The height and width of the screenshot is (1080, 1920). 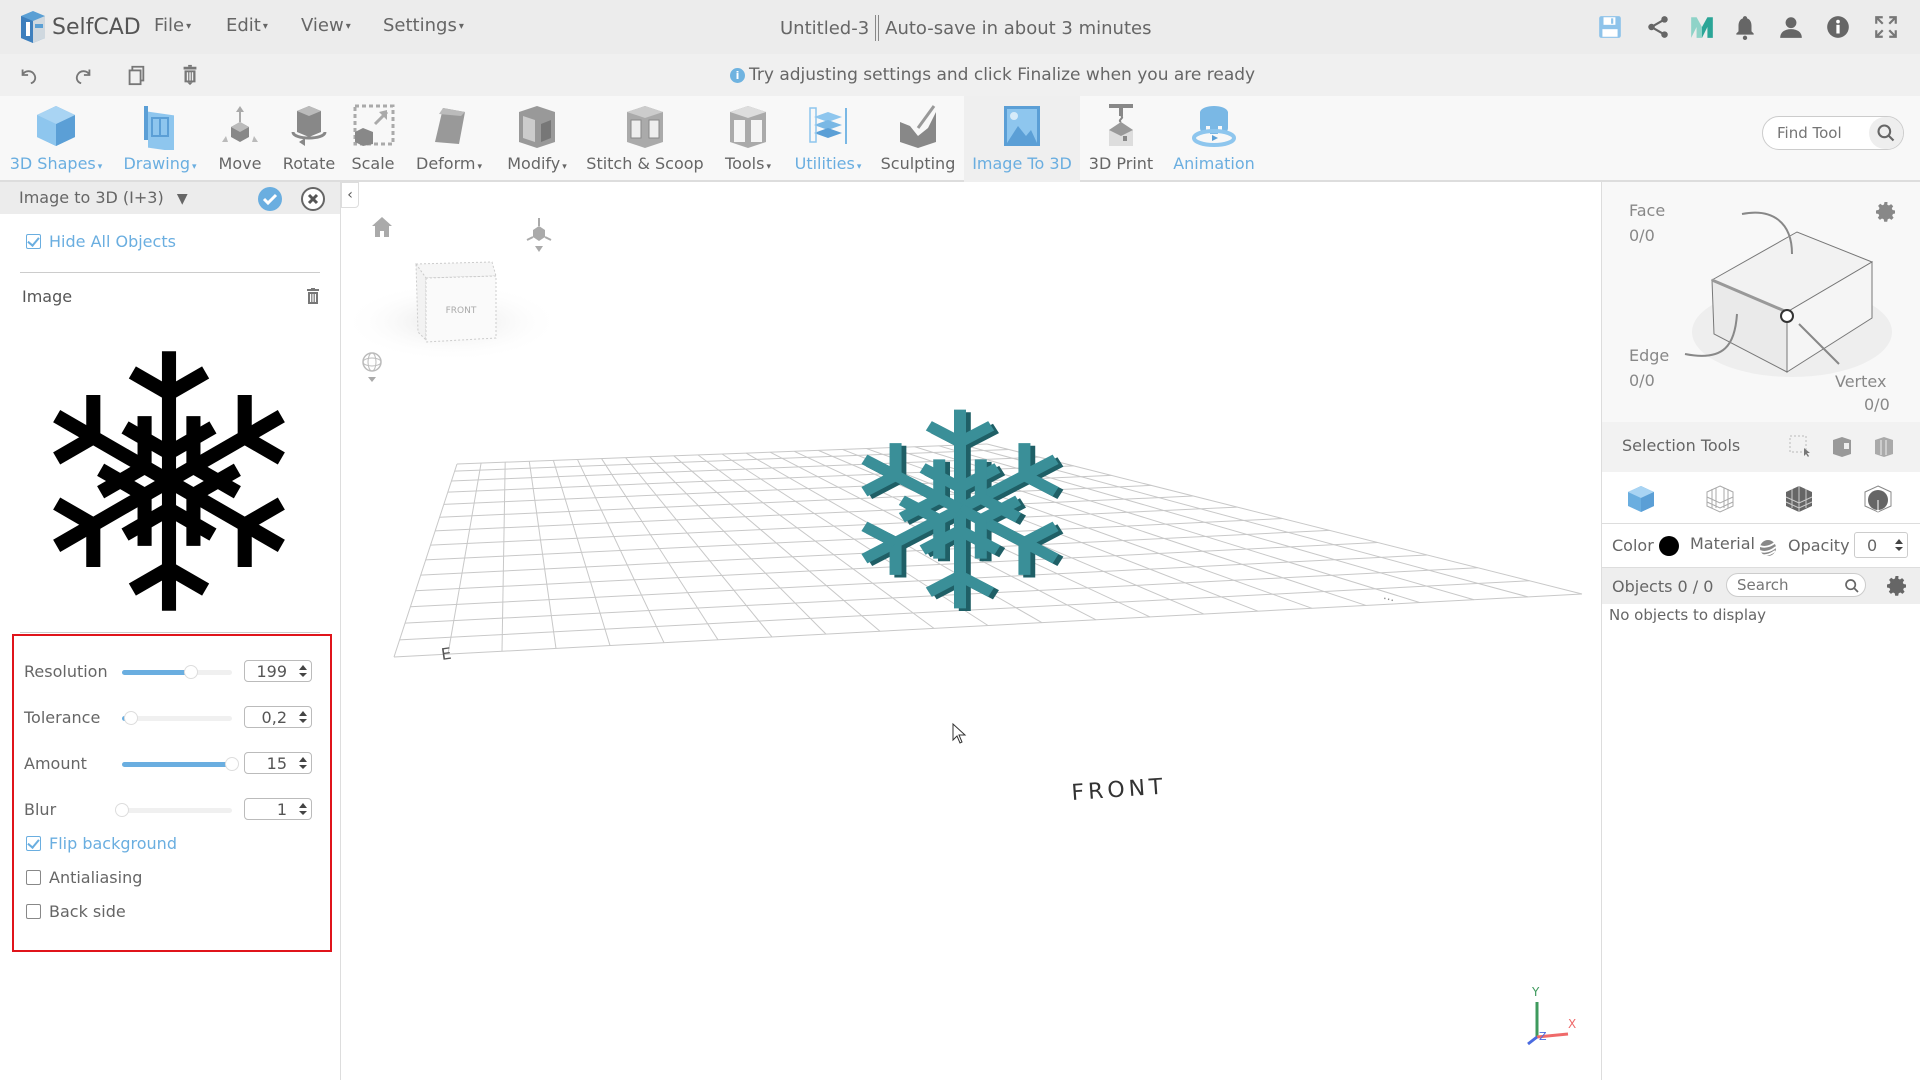 I want to click on mouse-cursor-icon, so click(x=959, y=733).